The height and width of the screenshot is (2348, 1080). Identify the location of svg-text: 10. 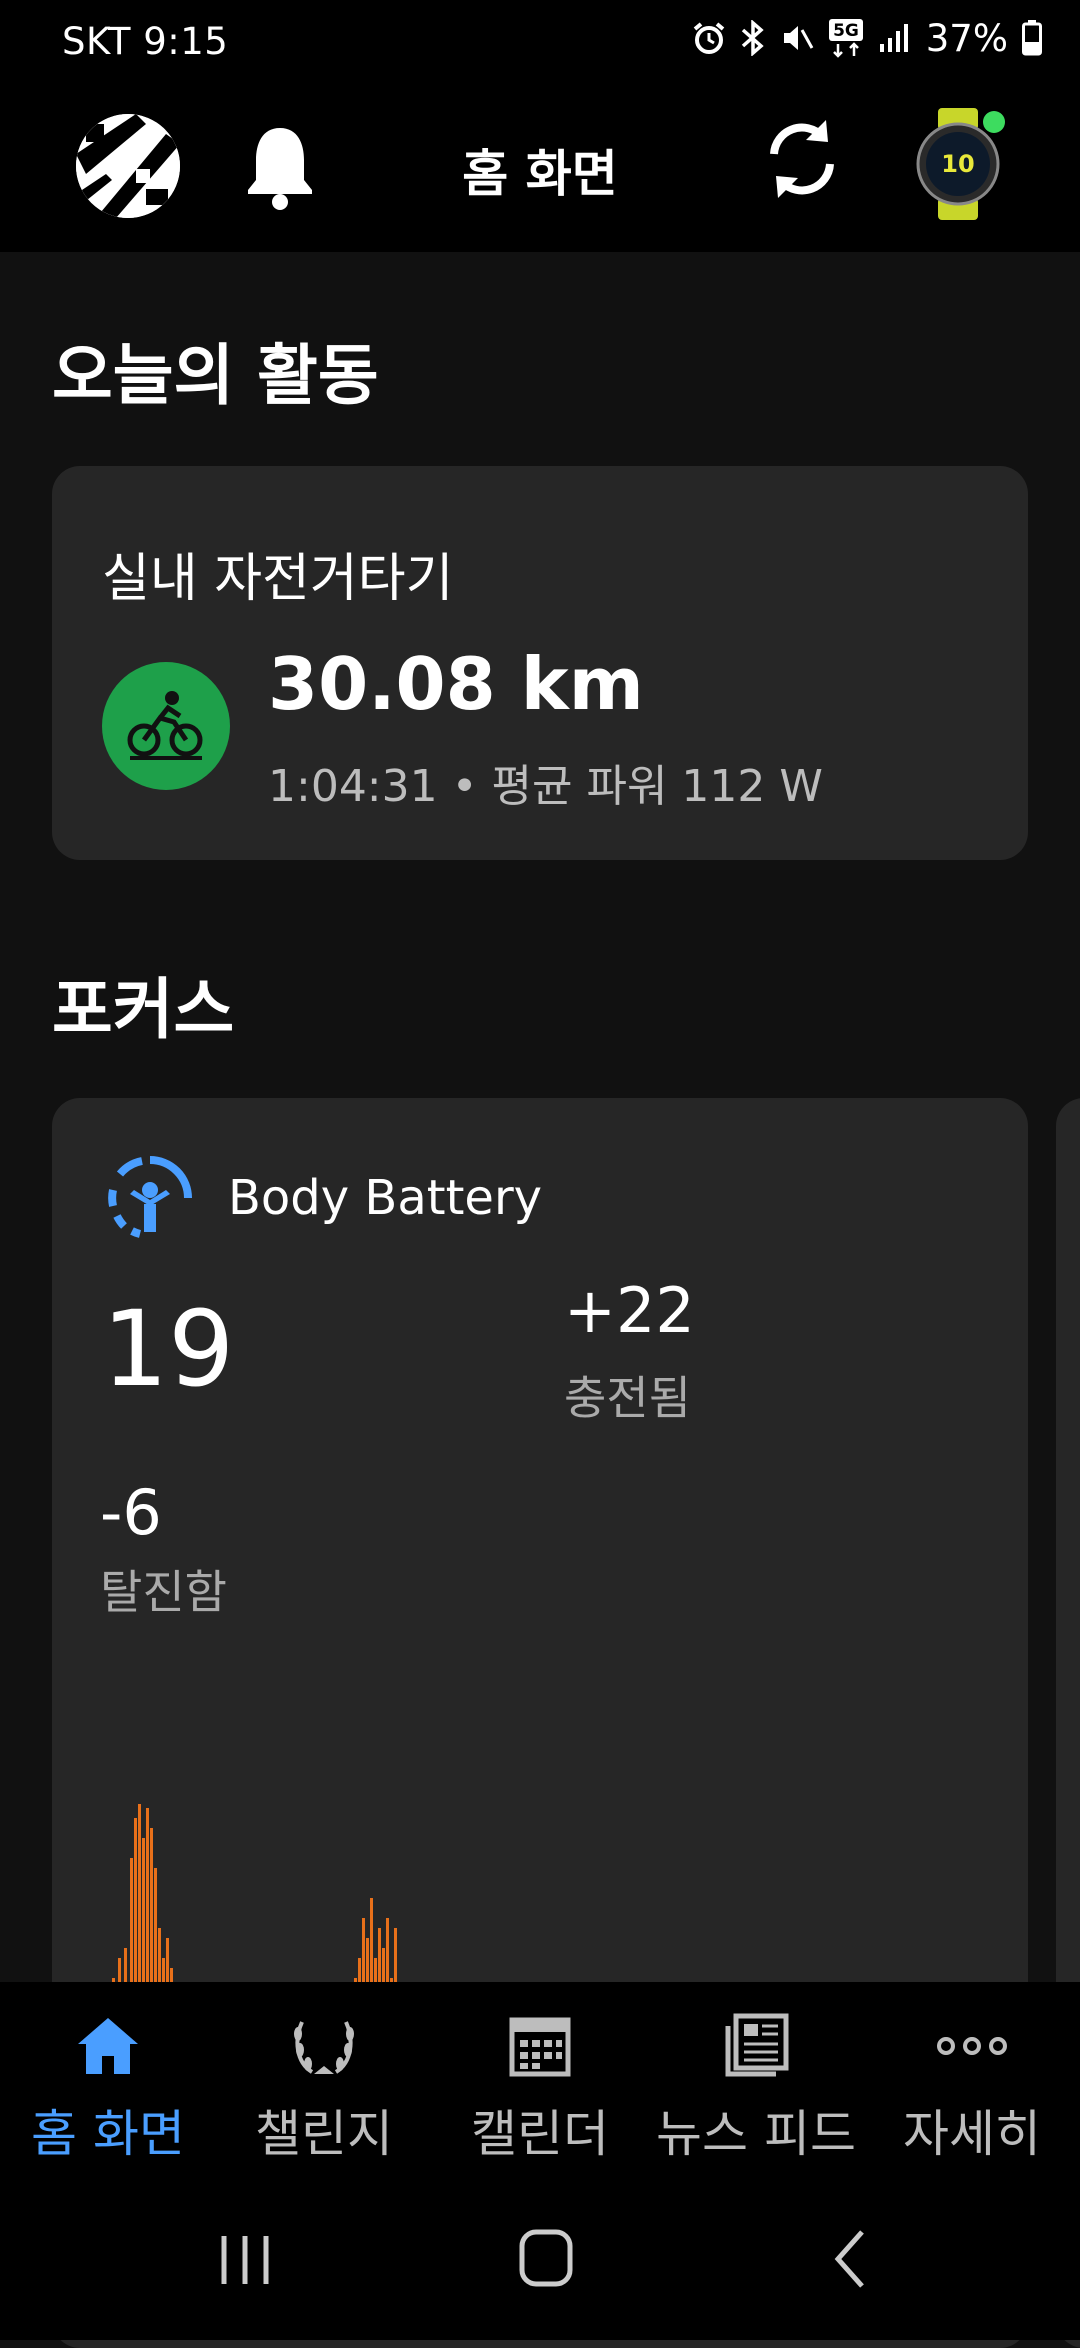
(957, 164).